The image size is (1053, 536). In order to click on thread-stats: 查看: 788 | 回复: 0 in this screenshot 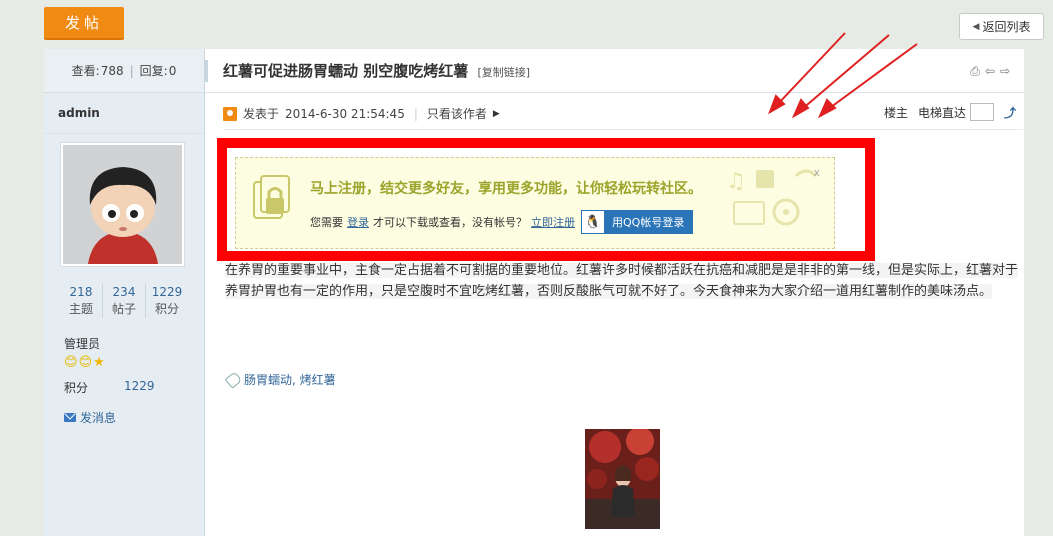, I will do `click(124, 71)`.